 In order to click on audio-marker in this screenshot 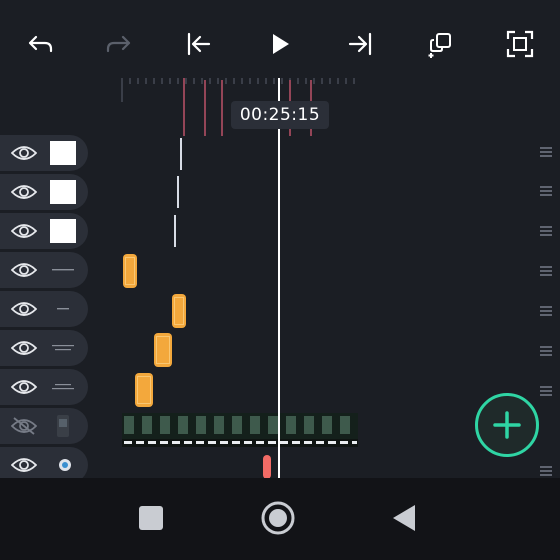, I will do `click(267, 467)`.